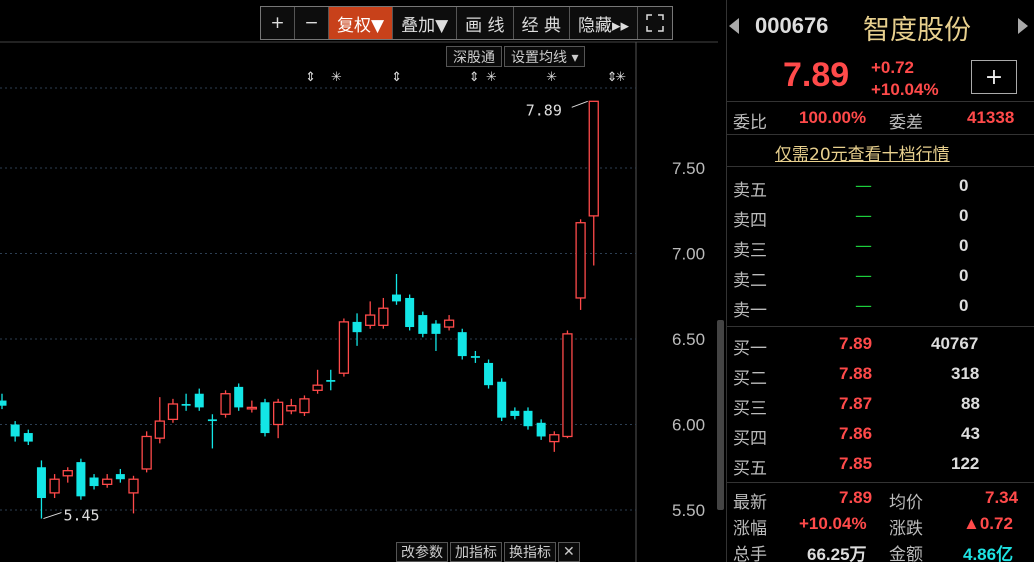  I want to click on bid-level-label: 买五, so click(750, 469).